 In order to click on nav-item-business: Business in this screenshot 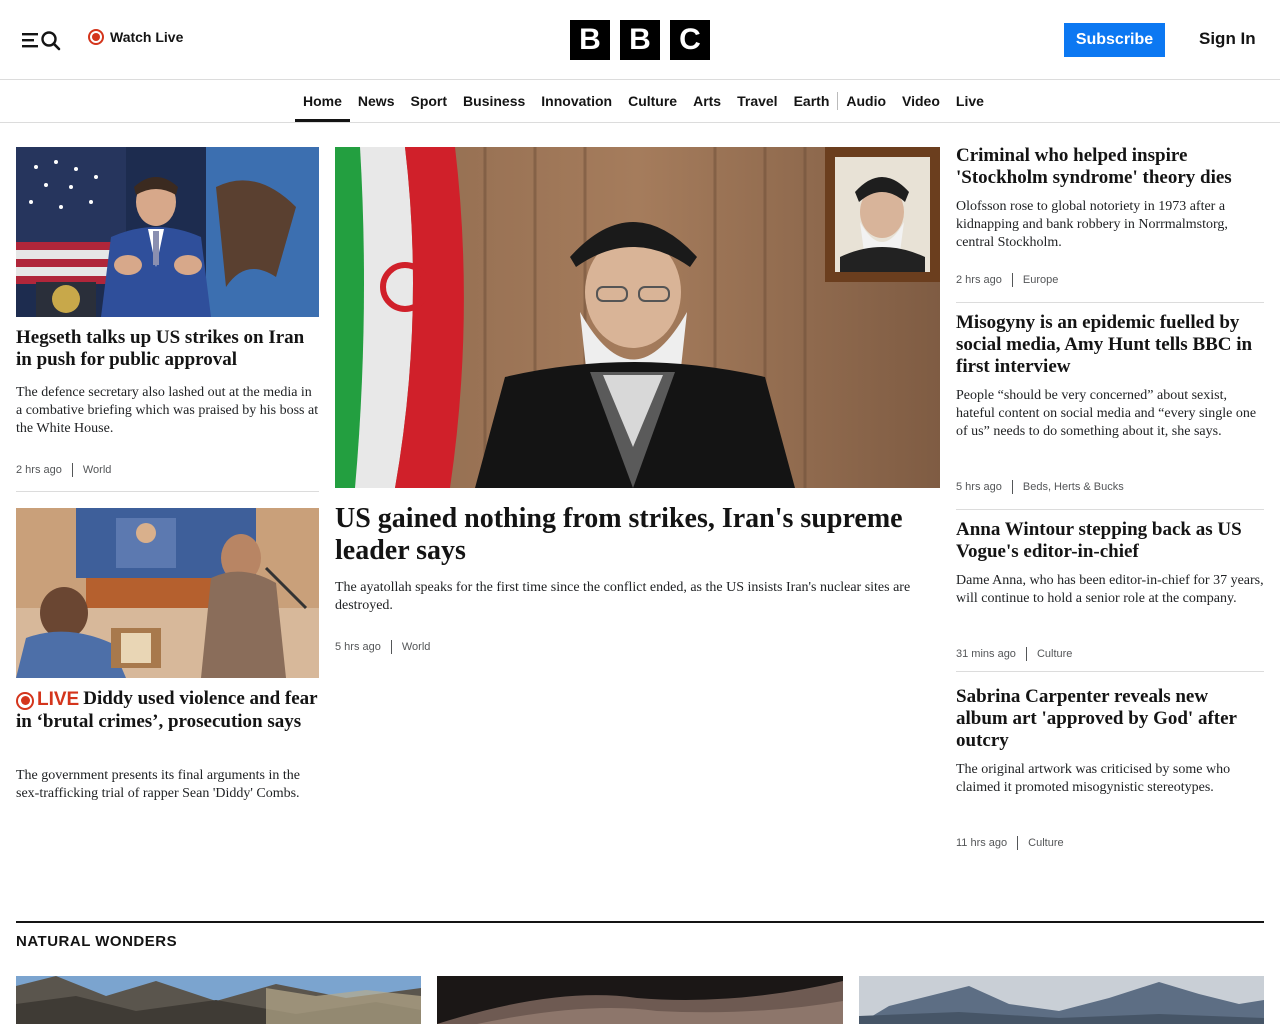, I will do `click(494, 101)`.